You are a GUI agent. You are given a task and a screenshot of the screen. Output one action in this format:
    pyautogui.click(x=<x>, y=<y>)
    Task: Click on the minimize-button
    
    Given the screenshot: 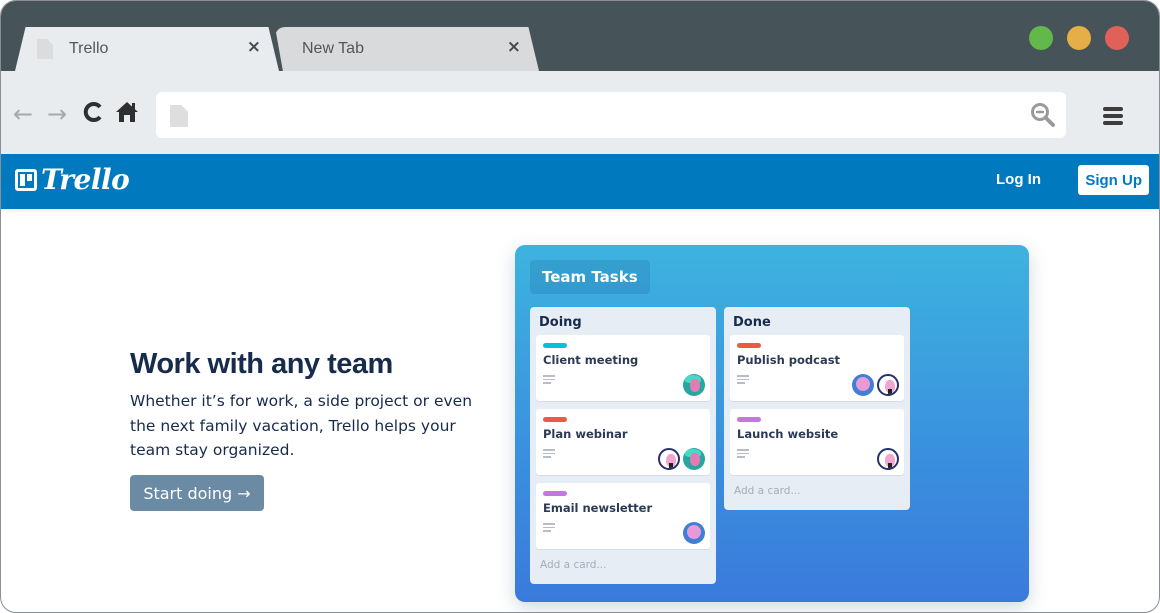 What is the action you would take?
    pyautogui.click(x=1079, y=38)
    